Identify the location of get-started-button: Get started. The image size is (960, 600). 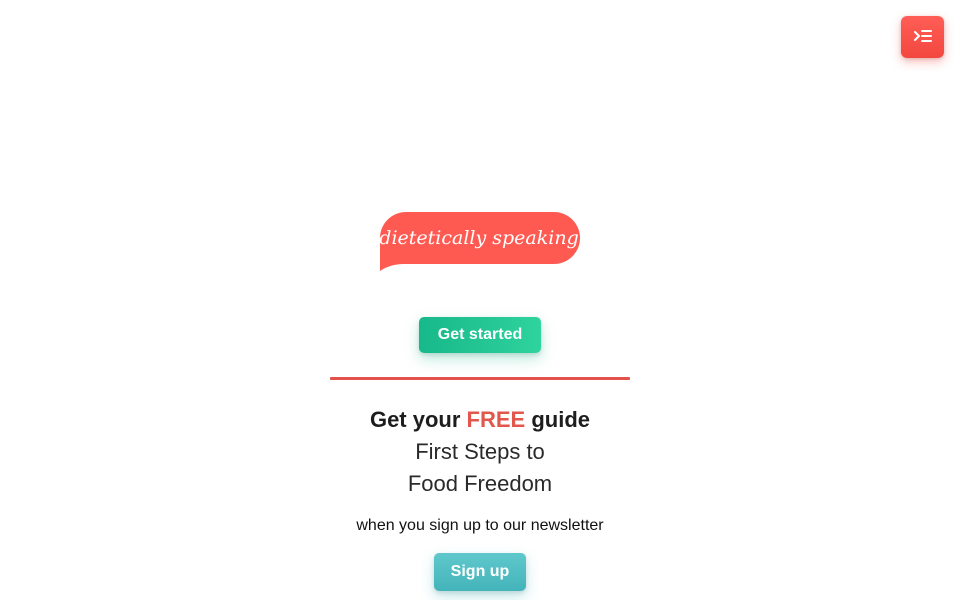
(480, 335).